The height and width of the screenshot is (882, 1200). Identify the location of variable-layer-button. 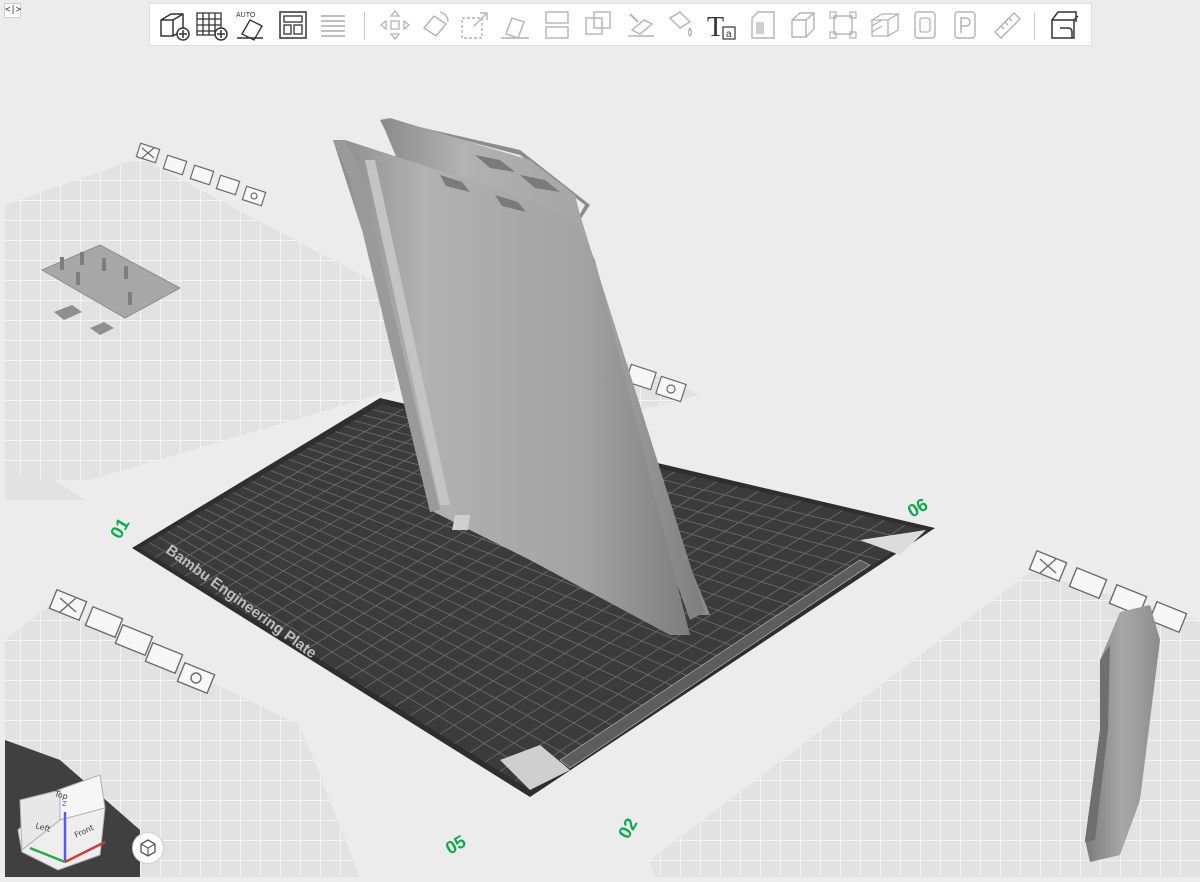
(885, 25).